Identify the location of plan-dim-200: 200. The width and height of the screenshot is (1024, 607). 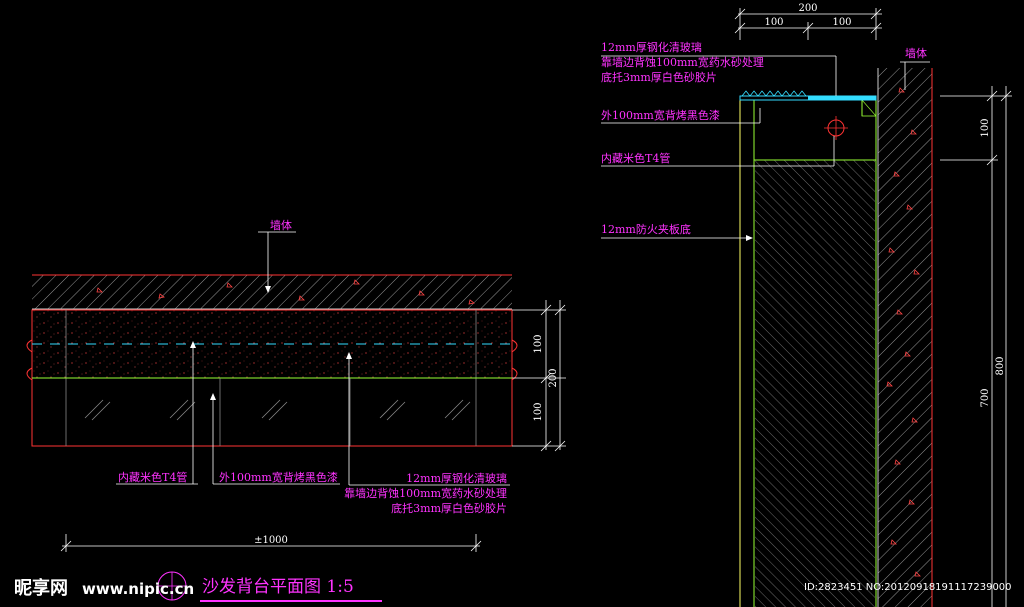
(553, 377).